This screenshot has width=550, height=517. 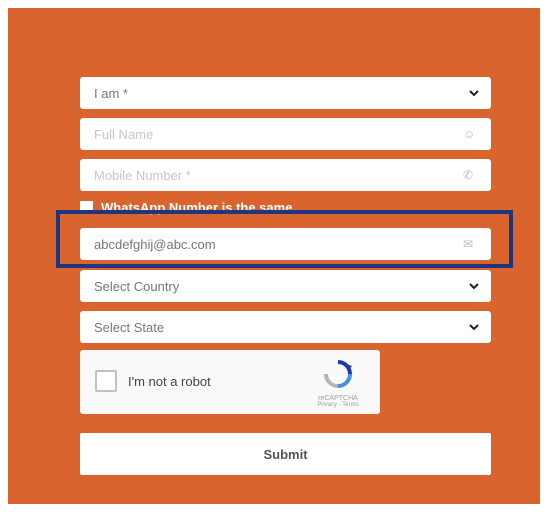 What do you see at coordinates (285, 286) in the screenshot?
I see `country-select: Select Country` at bounding box center [285, 286].